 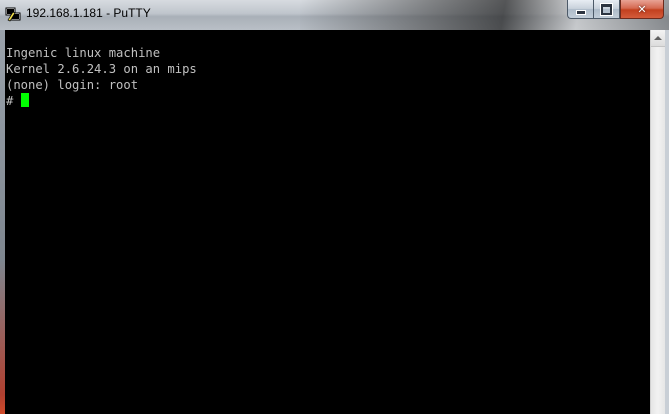 I want to click on scroll-up-button, so click(x=658, y=38).